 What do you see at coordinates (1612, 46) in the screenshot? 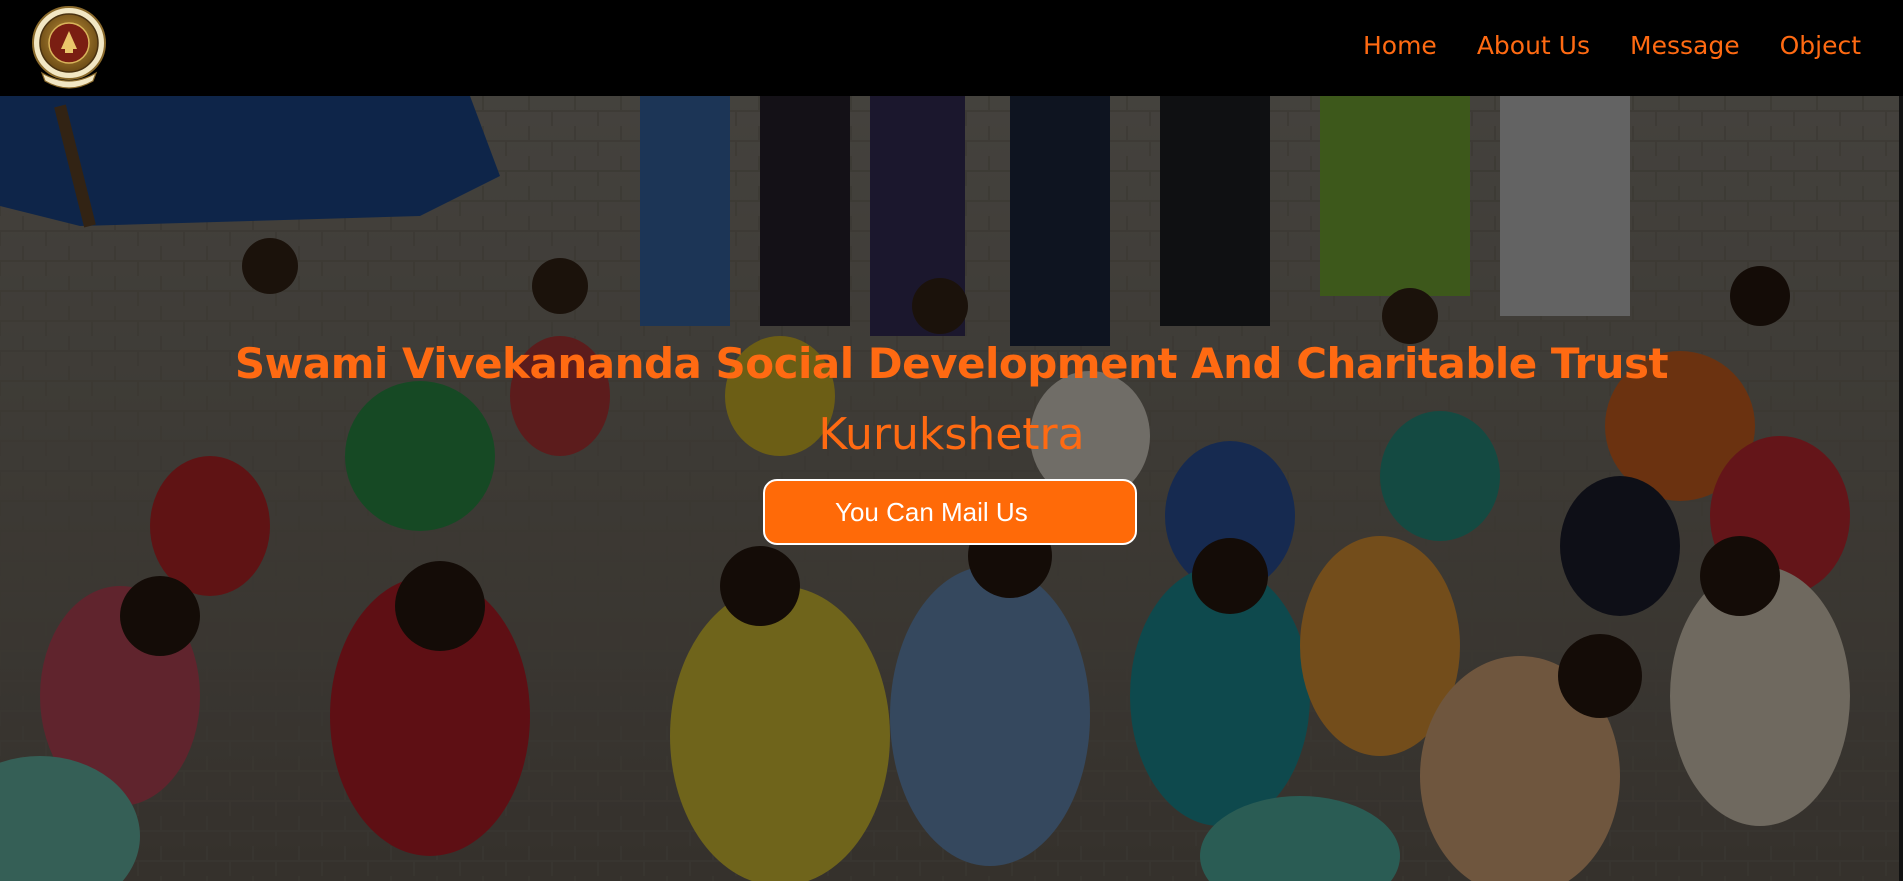
I see `main-nav: Home About Us Message Object` at bounding box center [1612, 46].